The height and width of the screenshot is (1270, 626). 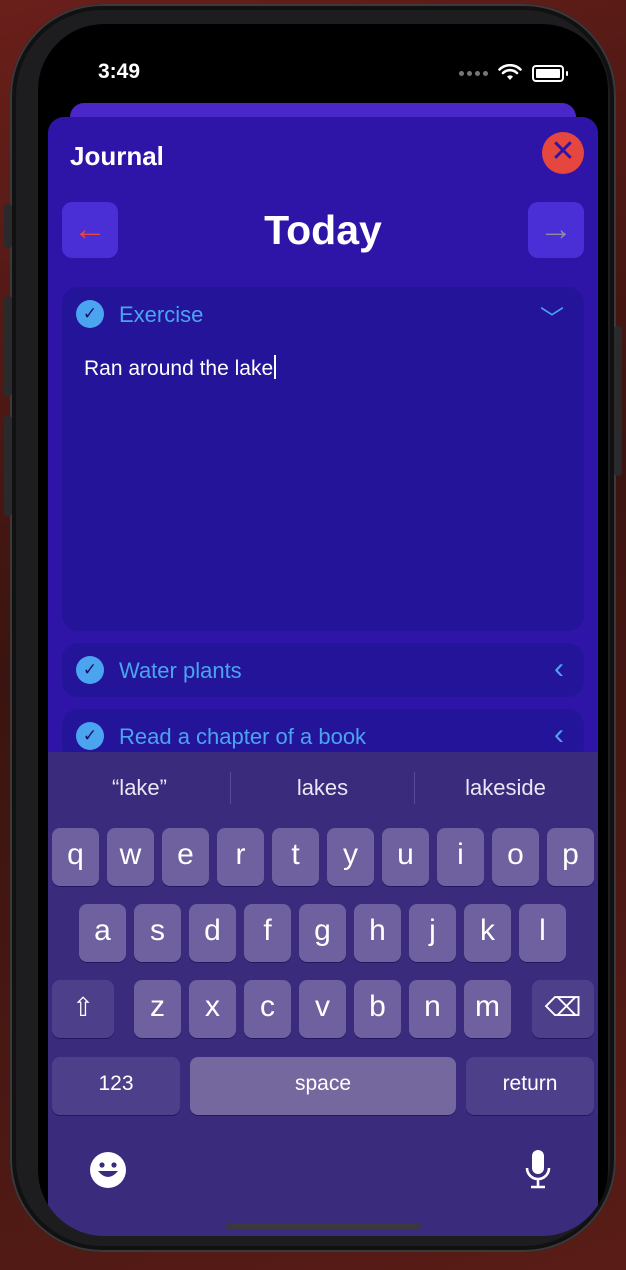 I want to click on task-card-water-plants: ✓ Water plants ‹, so click(x=323, y=670).